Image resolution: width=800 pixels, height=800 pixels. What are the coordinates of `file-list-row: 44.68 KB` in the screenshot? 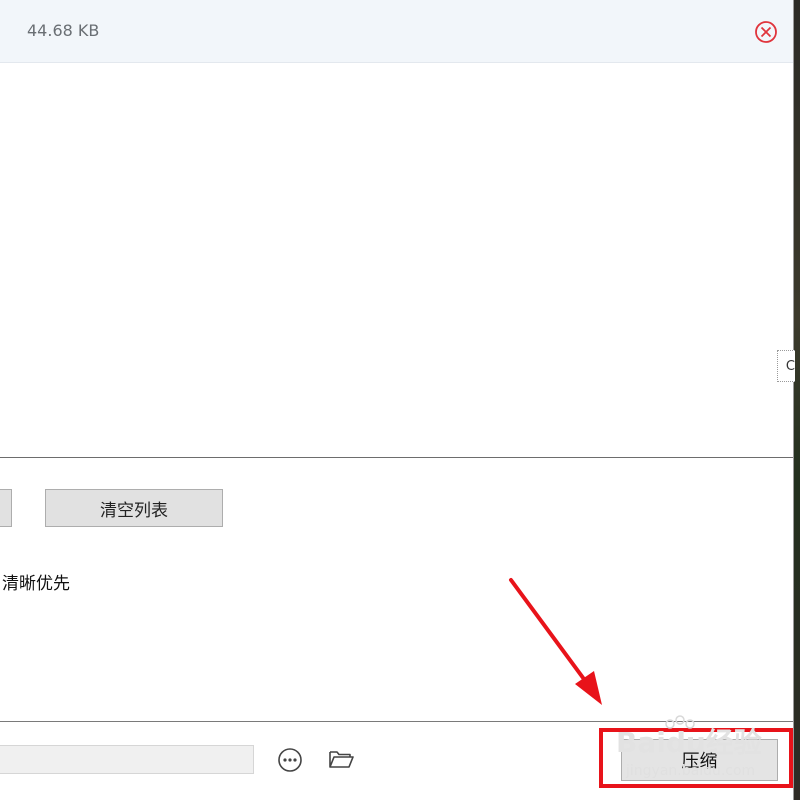 It's located at (396, 31).